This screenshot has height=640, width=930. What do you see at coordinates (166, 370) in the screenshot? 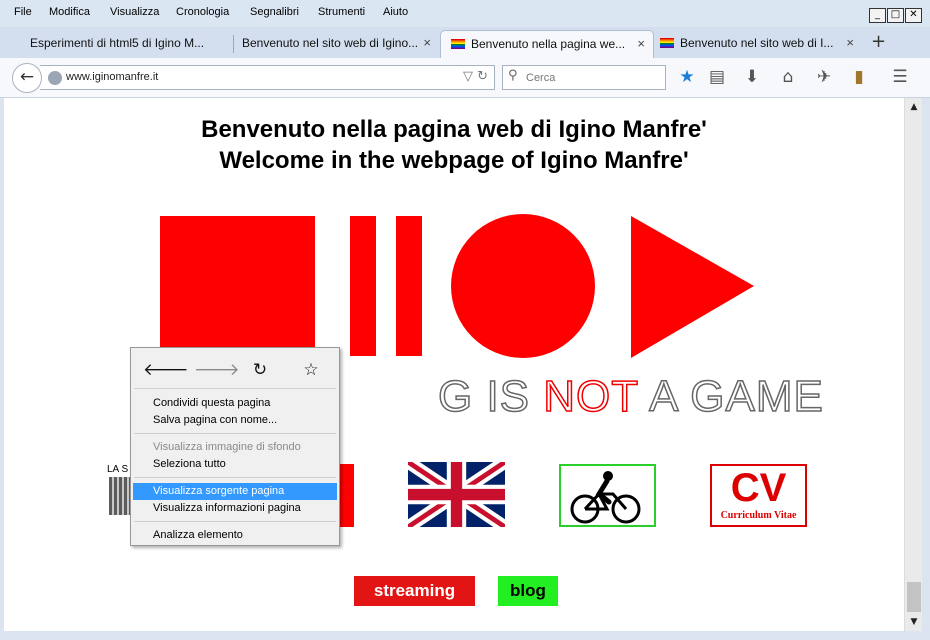
I see `ctx-back-icon: 🡐` at bounding box center [166, 370].